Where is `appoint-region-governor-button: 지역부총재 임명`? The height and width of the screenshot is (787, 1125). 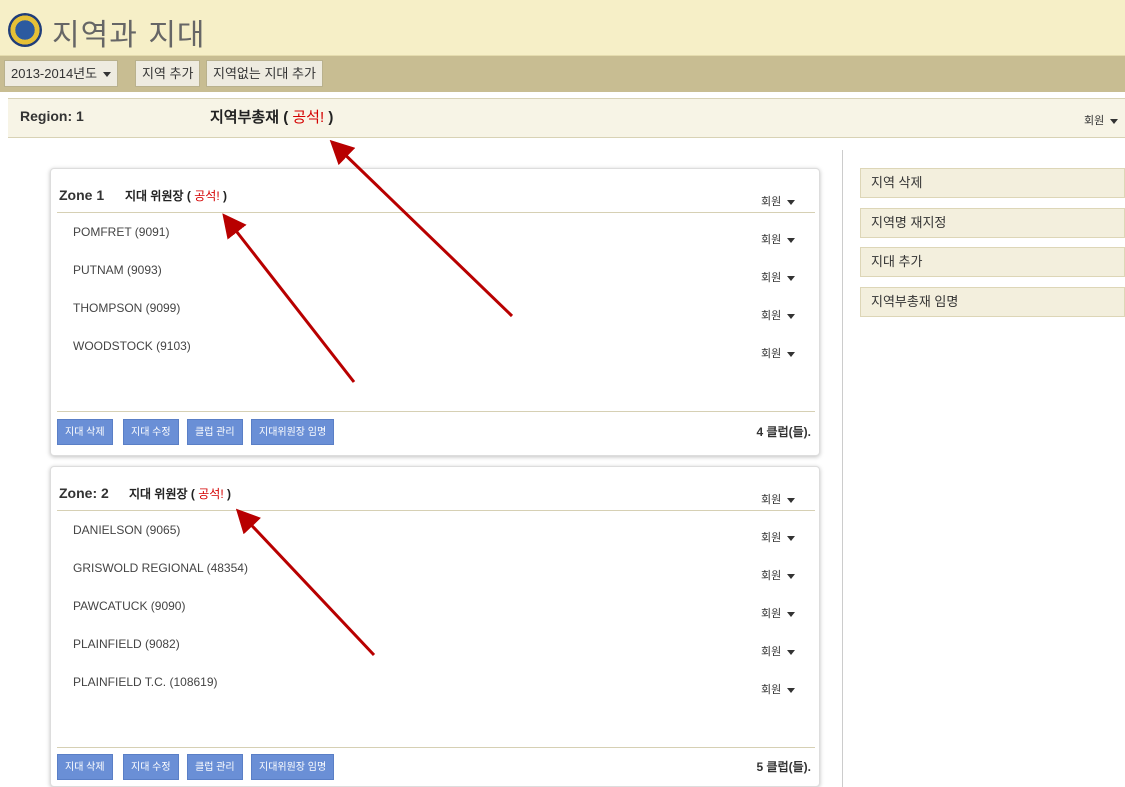
appoint-region-governor-button: 지역부총재 임명 is located at coordinates (992, 302).